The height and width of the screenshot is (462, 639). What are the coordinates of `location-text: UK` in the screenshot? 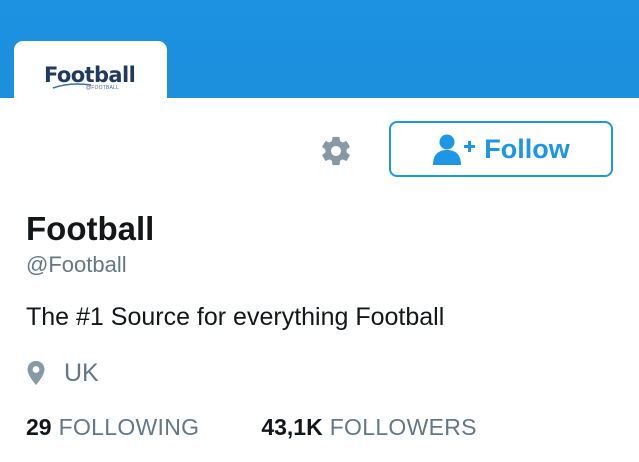 It's located at (81, 373).